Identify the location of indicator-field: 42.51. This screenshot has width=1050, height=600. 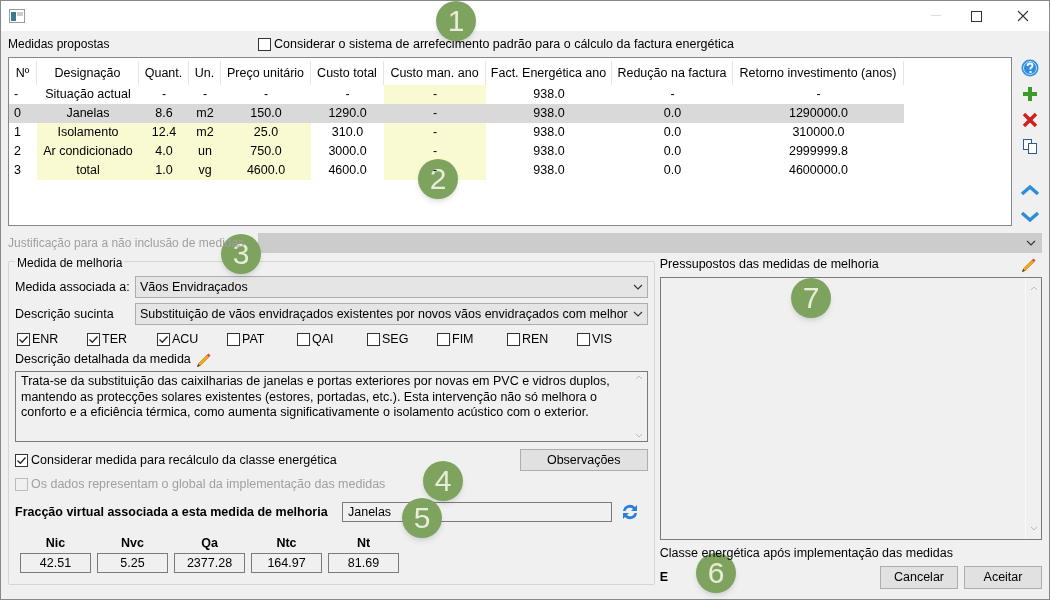
(55, 563).